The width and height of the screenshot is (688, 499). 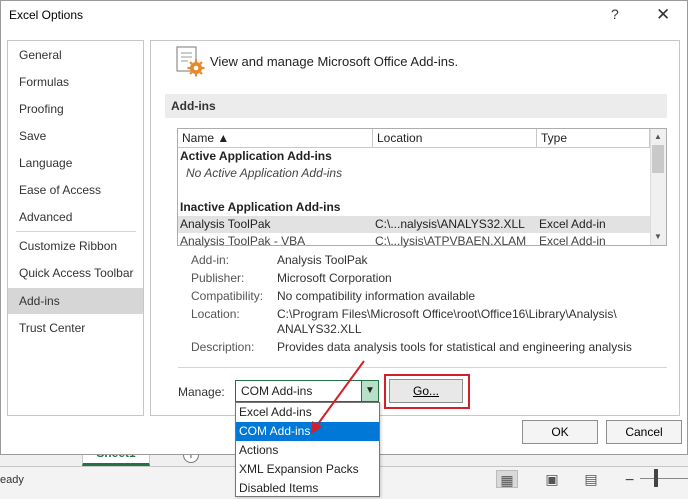 What do you see at coordinates (75, 190) in the screenshot?
I see `nav-item-ease-of-access: Ease of Access` at bounding box center [75, 190].